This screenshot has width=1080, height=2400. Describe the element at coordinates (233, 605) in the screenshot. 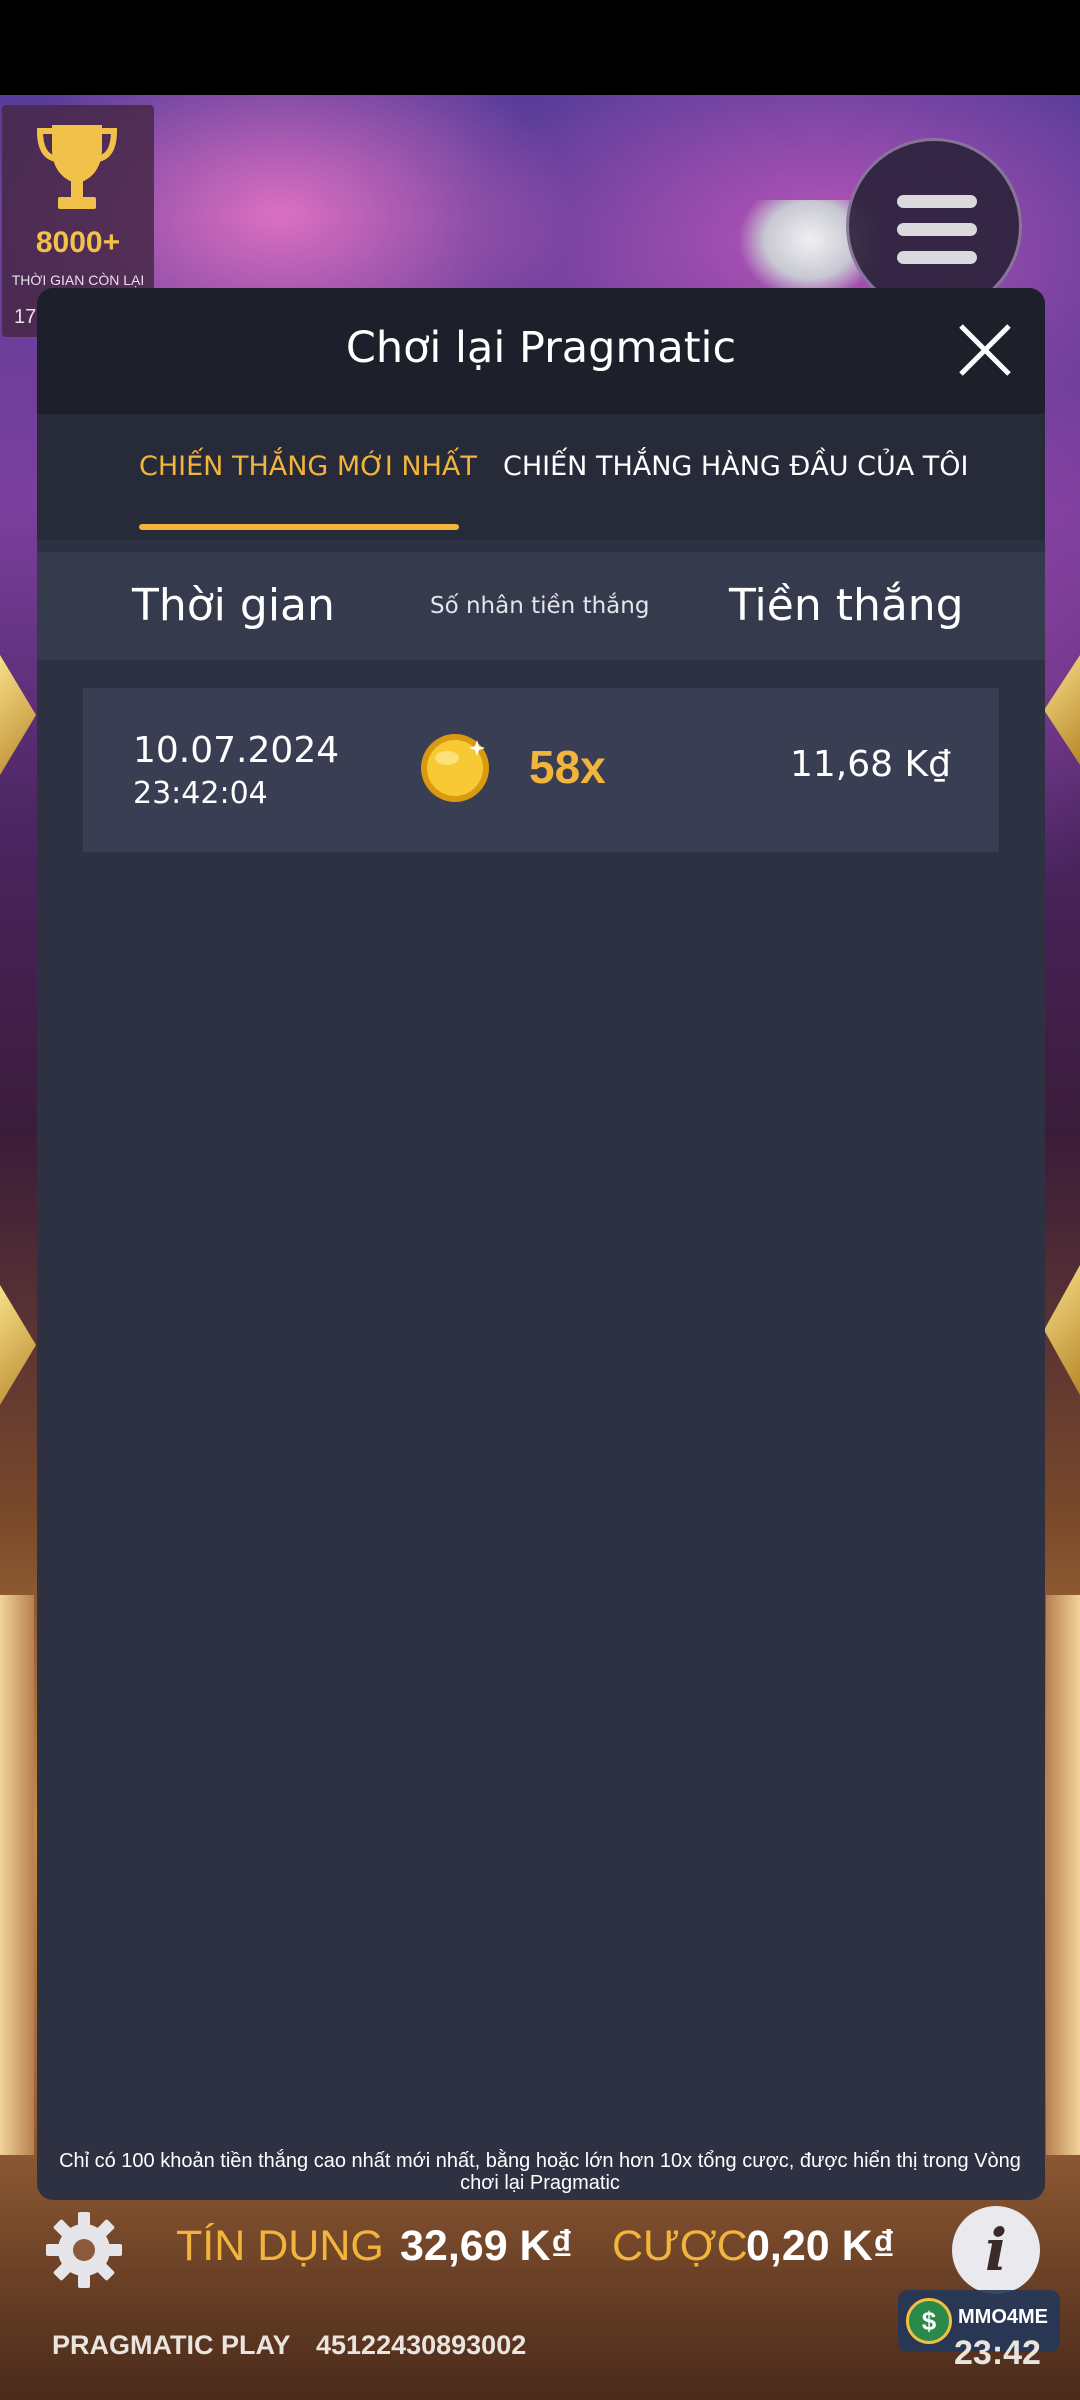

I see `column-header-time: Thời gian` at that location.